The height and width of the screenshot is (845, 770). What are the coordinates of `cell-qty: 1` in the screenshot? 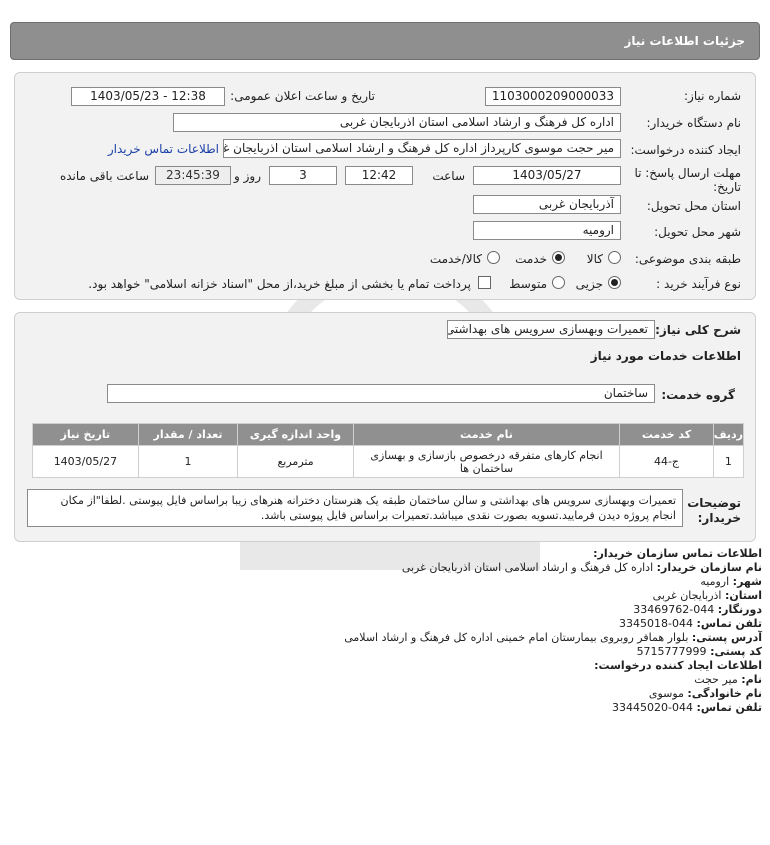 It's located at (188, 461).